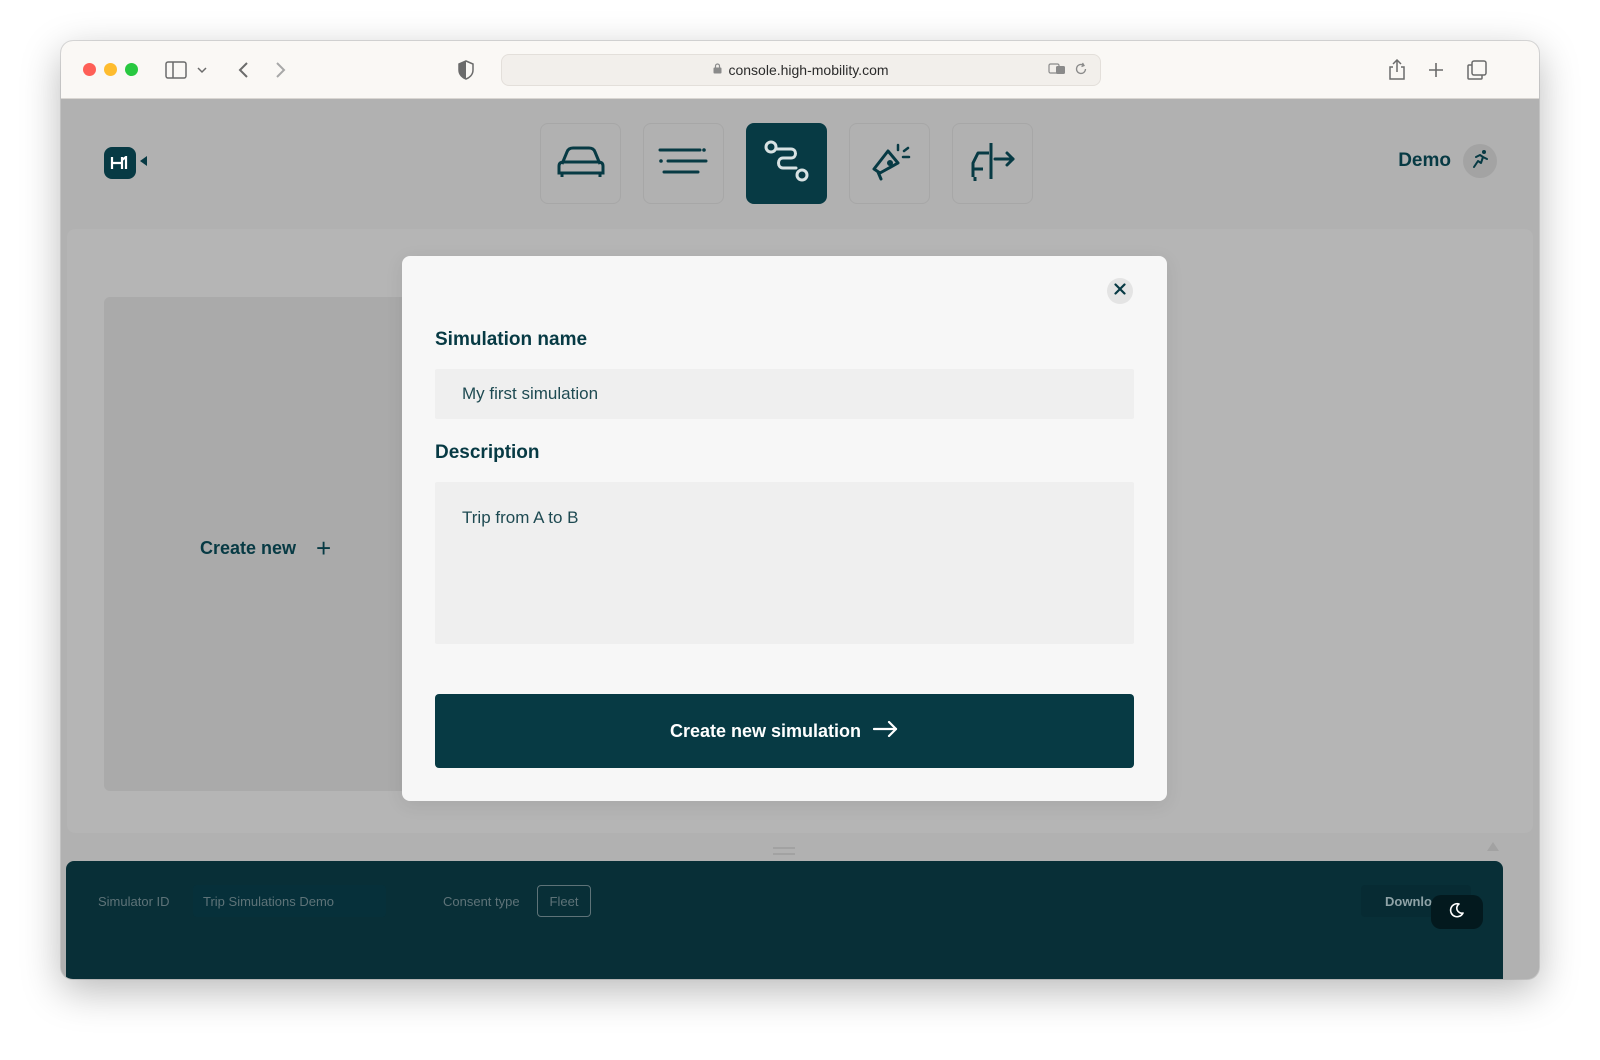 The width and height of the screenshot is (1600, 1060). I want to click on megaphone-icon, so click(890, 163).